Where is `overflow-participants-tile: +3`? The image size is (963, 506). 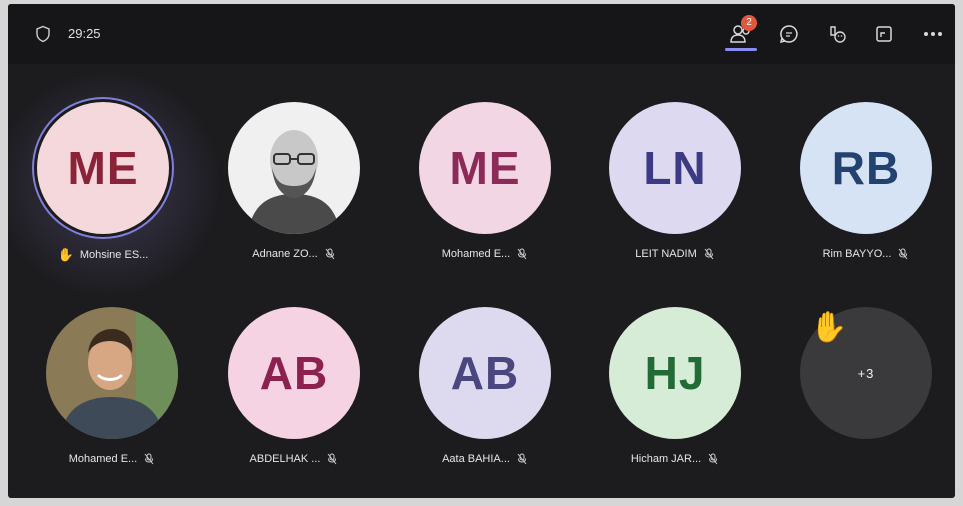
overflow-participants-tile: +3 is located at coordinates (864, 397).